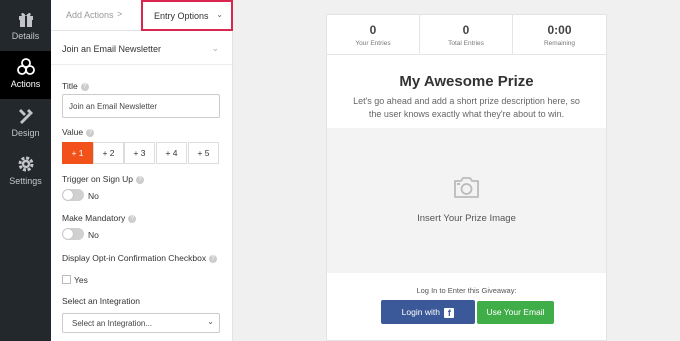 The height and width of the screenshot is (341, 680). What do you see at coordinates (73, 234) in the screenshot?
I see `mandatory-toggle` at bounding box center [73, 234].